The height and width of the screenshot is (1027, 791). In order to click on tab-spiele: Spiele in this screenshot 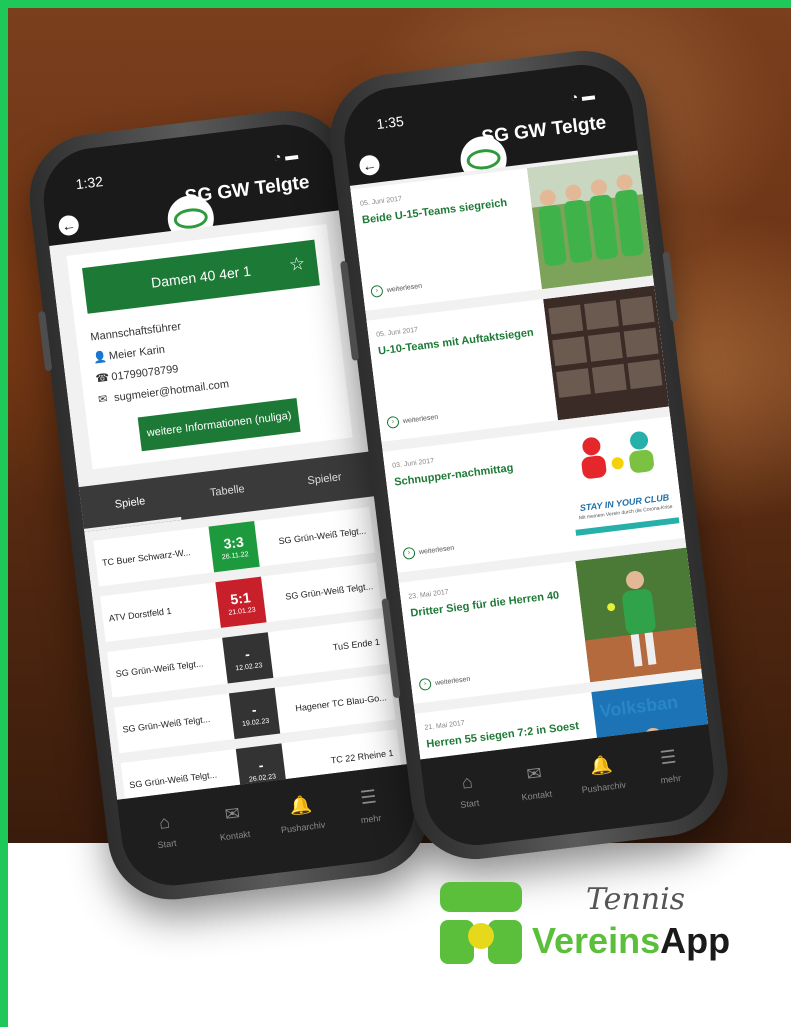, I will do `click(130, 503)`.